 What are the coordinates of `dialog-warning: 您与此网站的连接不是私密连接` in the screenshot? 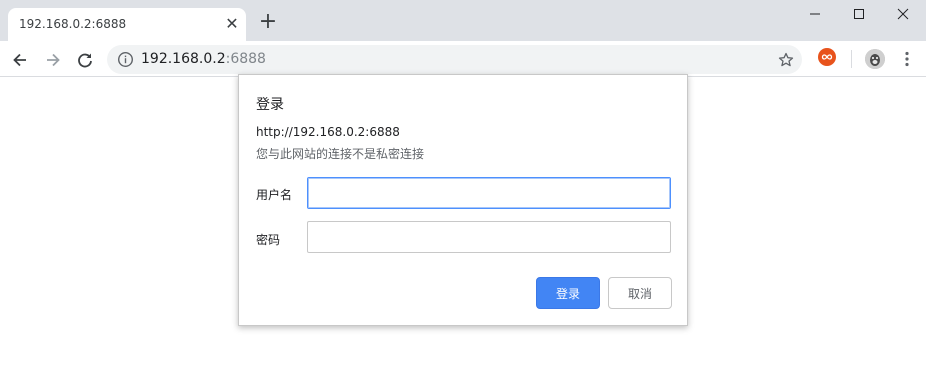 It's located at (340, 154).